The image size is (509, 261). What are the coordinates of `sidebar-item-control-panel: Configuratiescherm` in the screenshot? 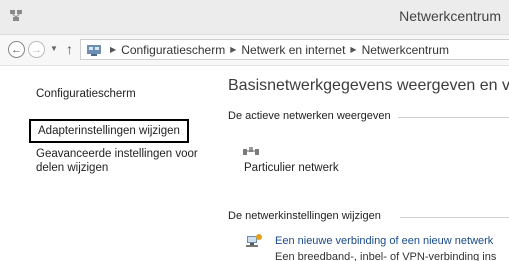 It's located at (86, 94).